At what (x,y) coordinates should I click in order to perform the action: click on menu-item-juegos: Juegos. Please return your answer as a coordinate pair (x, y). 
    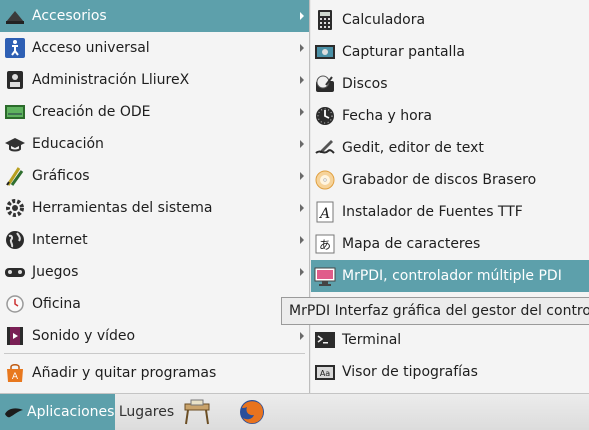
    Looking at the image, I should click on (154, 272).